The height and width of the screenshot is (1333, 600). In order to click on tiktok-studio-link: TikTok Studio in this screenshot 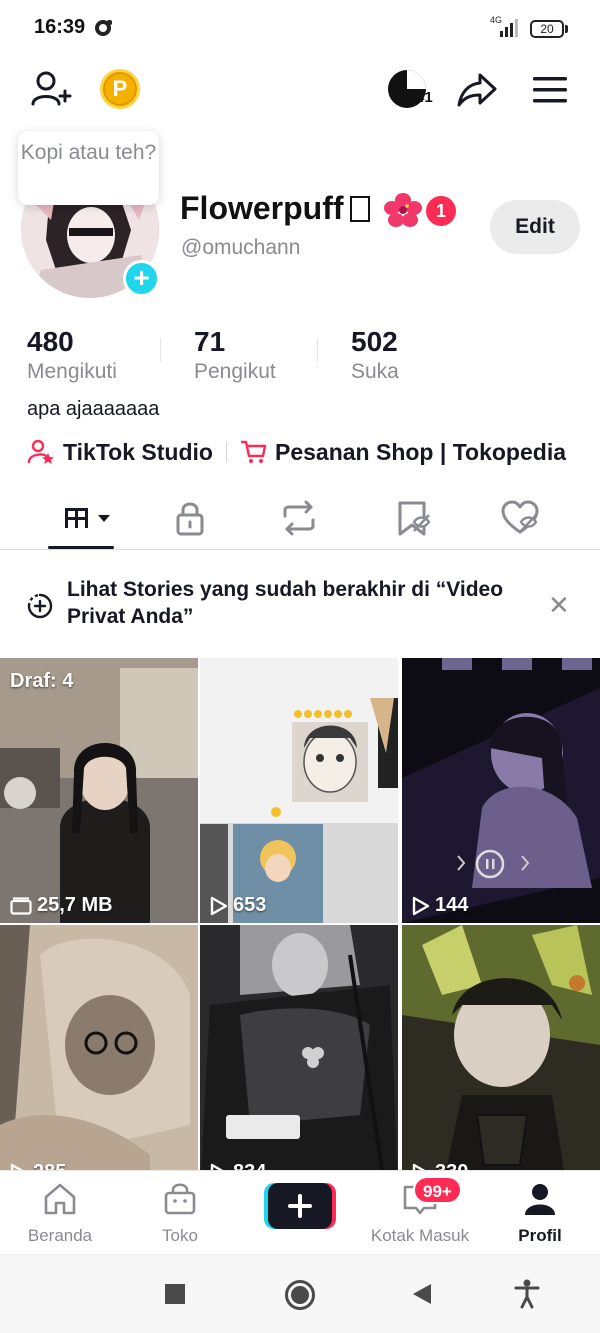, I will do `click(120, 452)`.